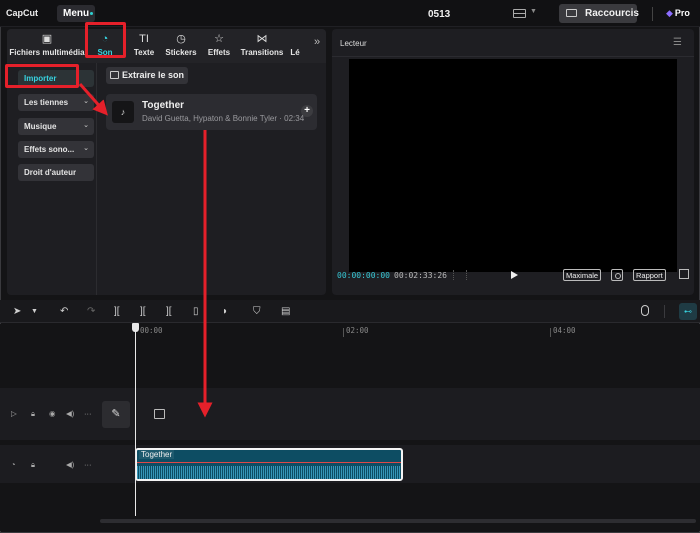  I want to click on sidebar-item-sound-effects: Effets sono... ⌄, so click(56, 149).